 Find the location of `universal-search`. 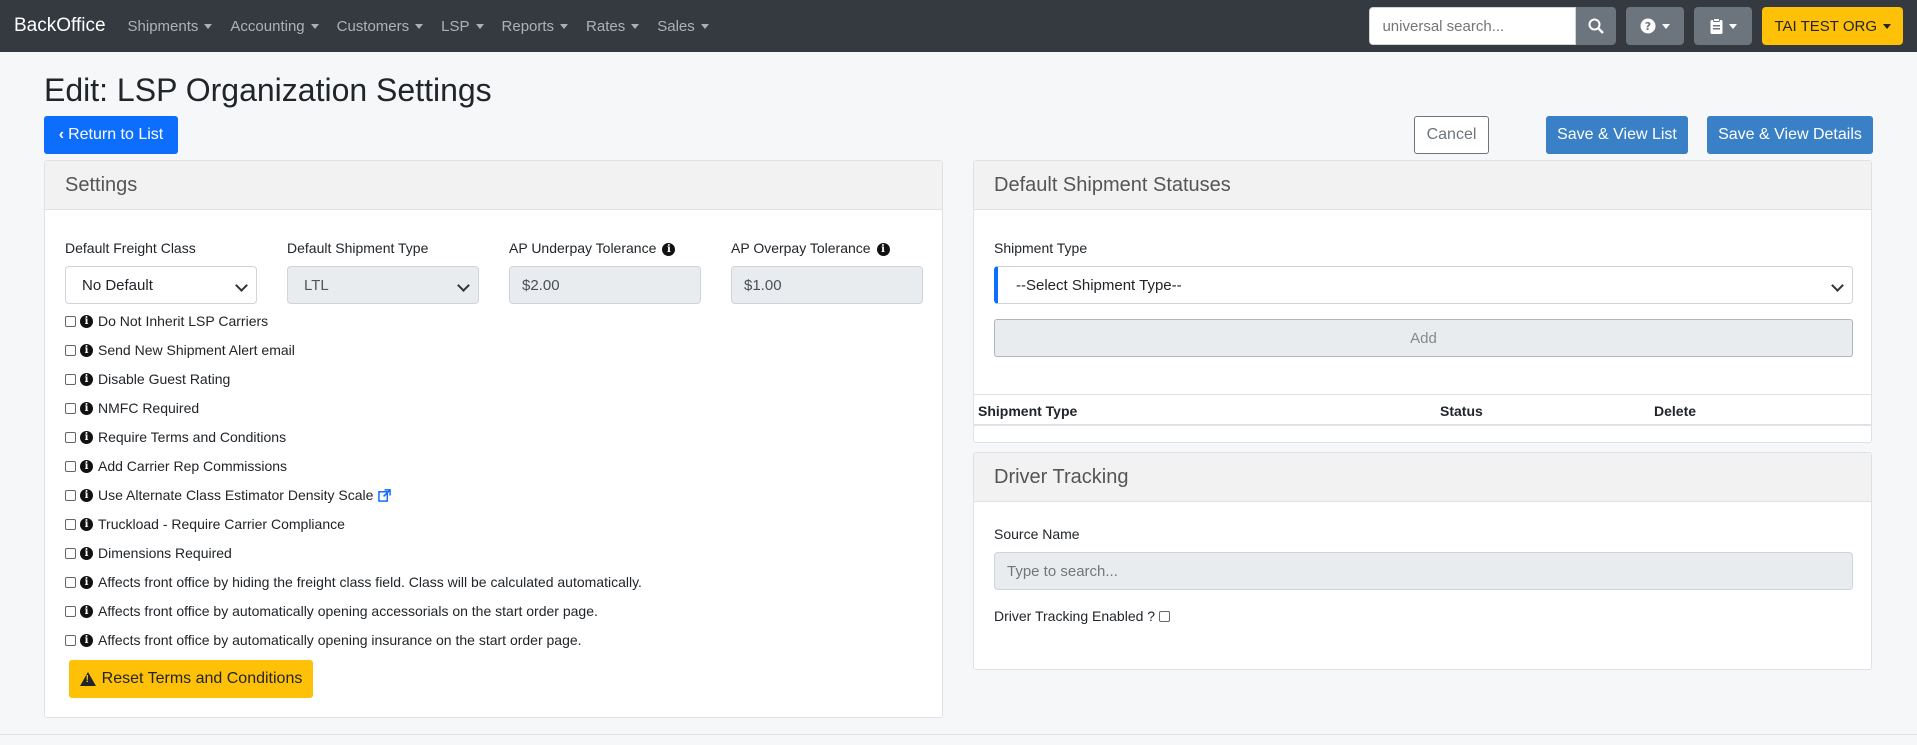

universal-search is located at coordinates (1493, 26).